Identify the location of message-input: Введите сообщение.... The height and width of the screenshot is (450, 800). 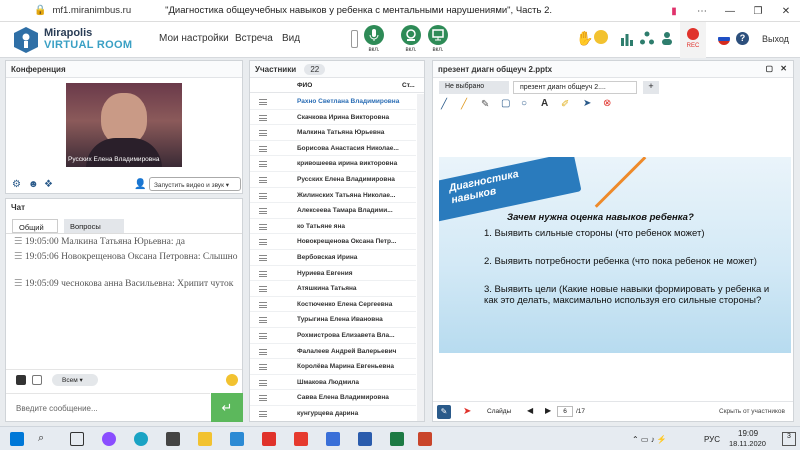
(108, 407).